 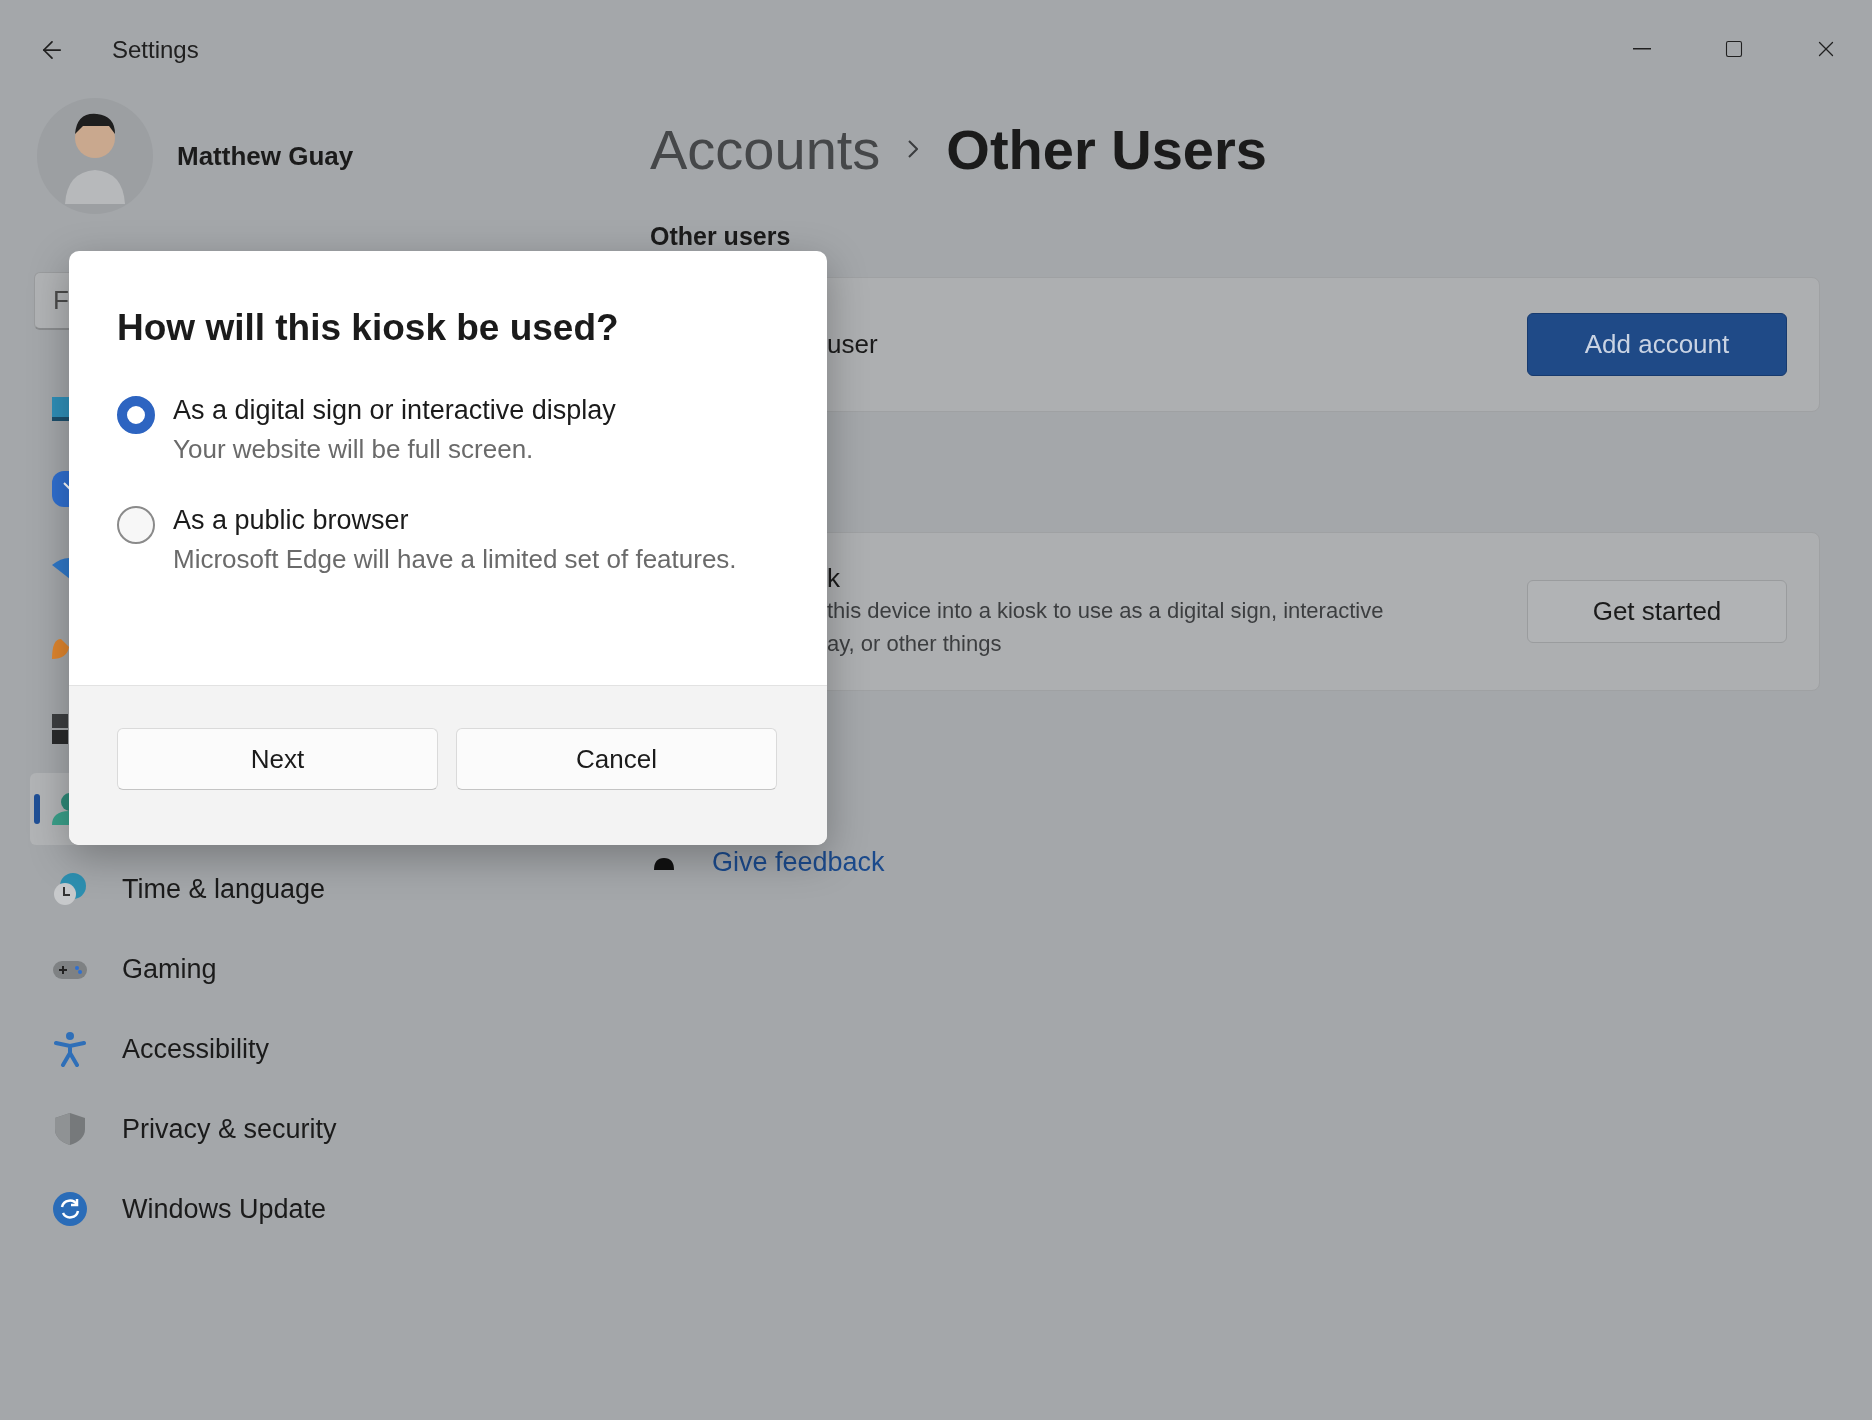 What do you see at coordinates (224, 1209) in the screenshot?
I see `sidebar-item-label: Windows Update` at bounding box center [224, 1209].